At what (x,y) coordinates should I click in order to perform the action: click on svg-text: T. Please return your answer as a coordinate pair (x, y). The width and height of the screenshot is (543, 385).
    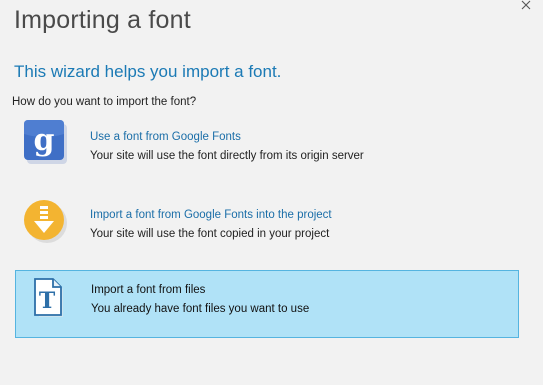
    Looking at the image, I should click on (47, 301).